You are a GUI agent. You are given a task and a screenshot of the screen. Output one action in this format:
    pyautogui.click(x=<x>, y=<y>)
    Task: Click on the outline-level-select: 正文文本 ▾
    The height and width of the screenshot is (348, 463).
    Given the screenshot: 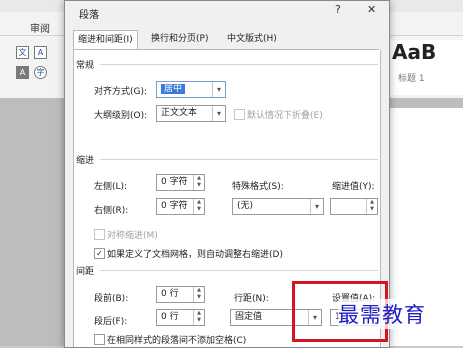 What is the action you would take?
    pyautogui.click(x=191, y=113)
    